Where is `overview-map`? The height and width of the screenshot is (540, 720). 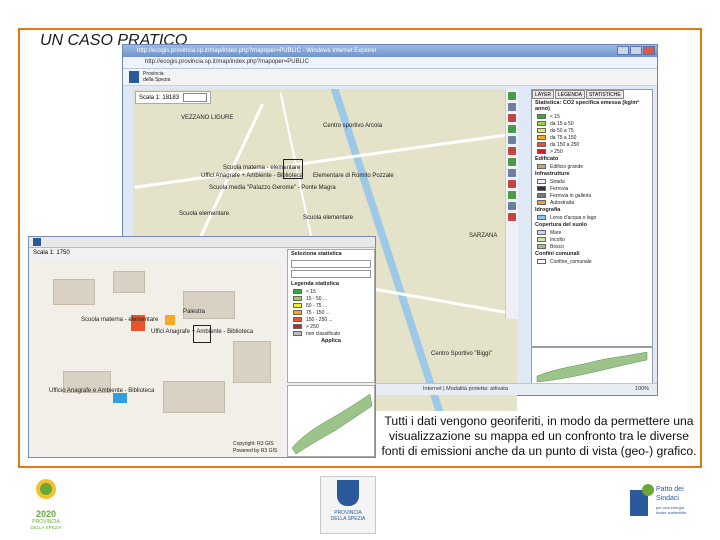
overview-map is located at coordinates (592, 366).